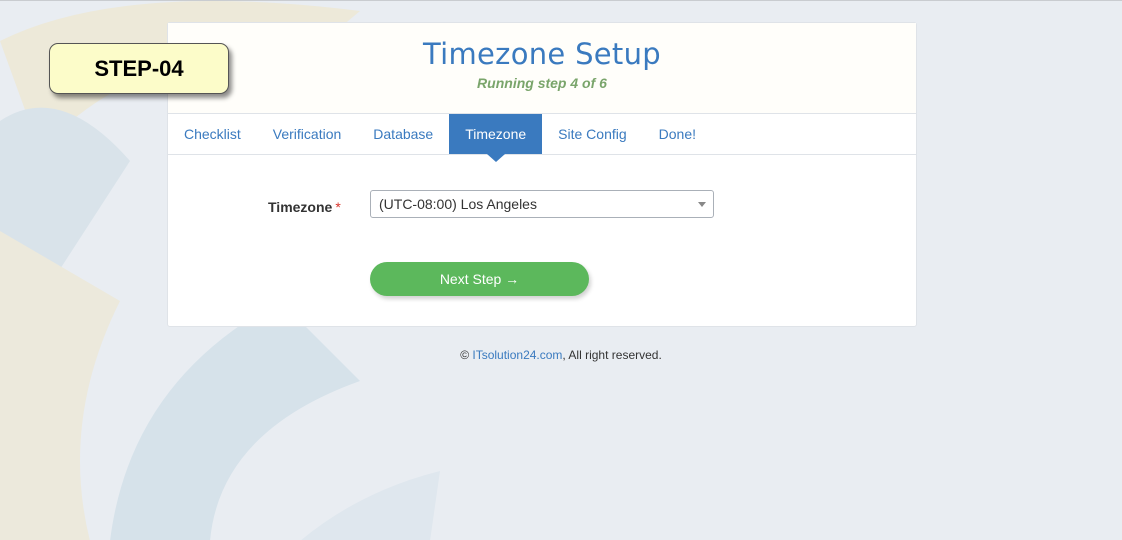 The image size is (1122, 540). I want to click on tab-site-config: Site Config, so click(592, 134).